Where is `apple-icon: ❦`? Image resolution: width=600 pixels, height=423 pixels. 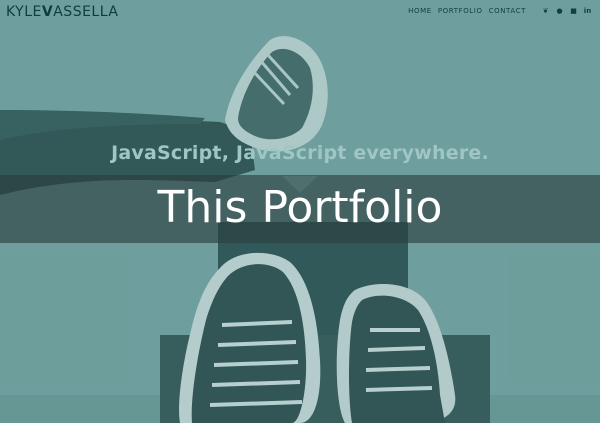 apple-icon: ❦ is located at coordinates (545, 11).